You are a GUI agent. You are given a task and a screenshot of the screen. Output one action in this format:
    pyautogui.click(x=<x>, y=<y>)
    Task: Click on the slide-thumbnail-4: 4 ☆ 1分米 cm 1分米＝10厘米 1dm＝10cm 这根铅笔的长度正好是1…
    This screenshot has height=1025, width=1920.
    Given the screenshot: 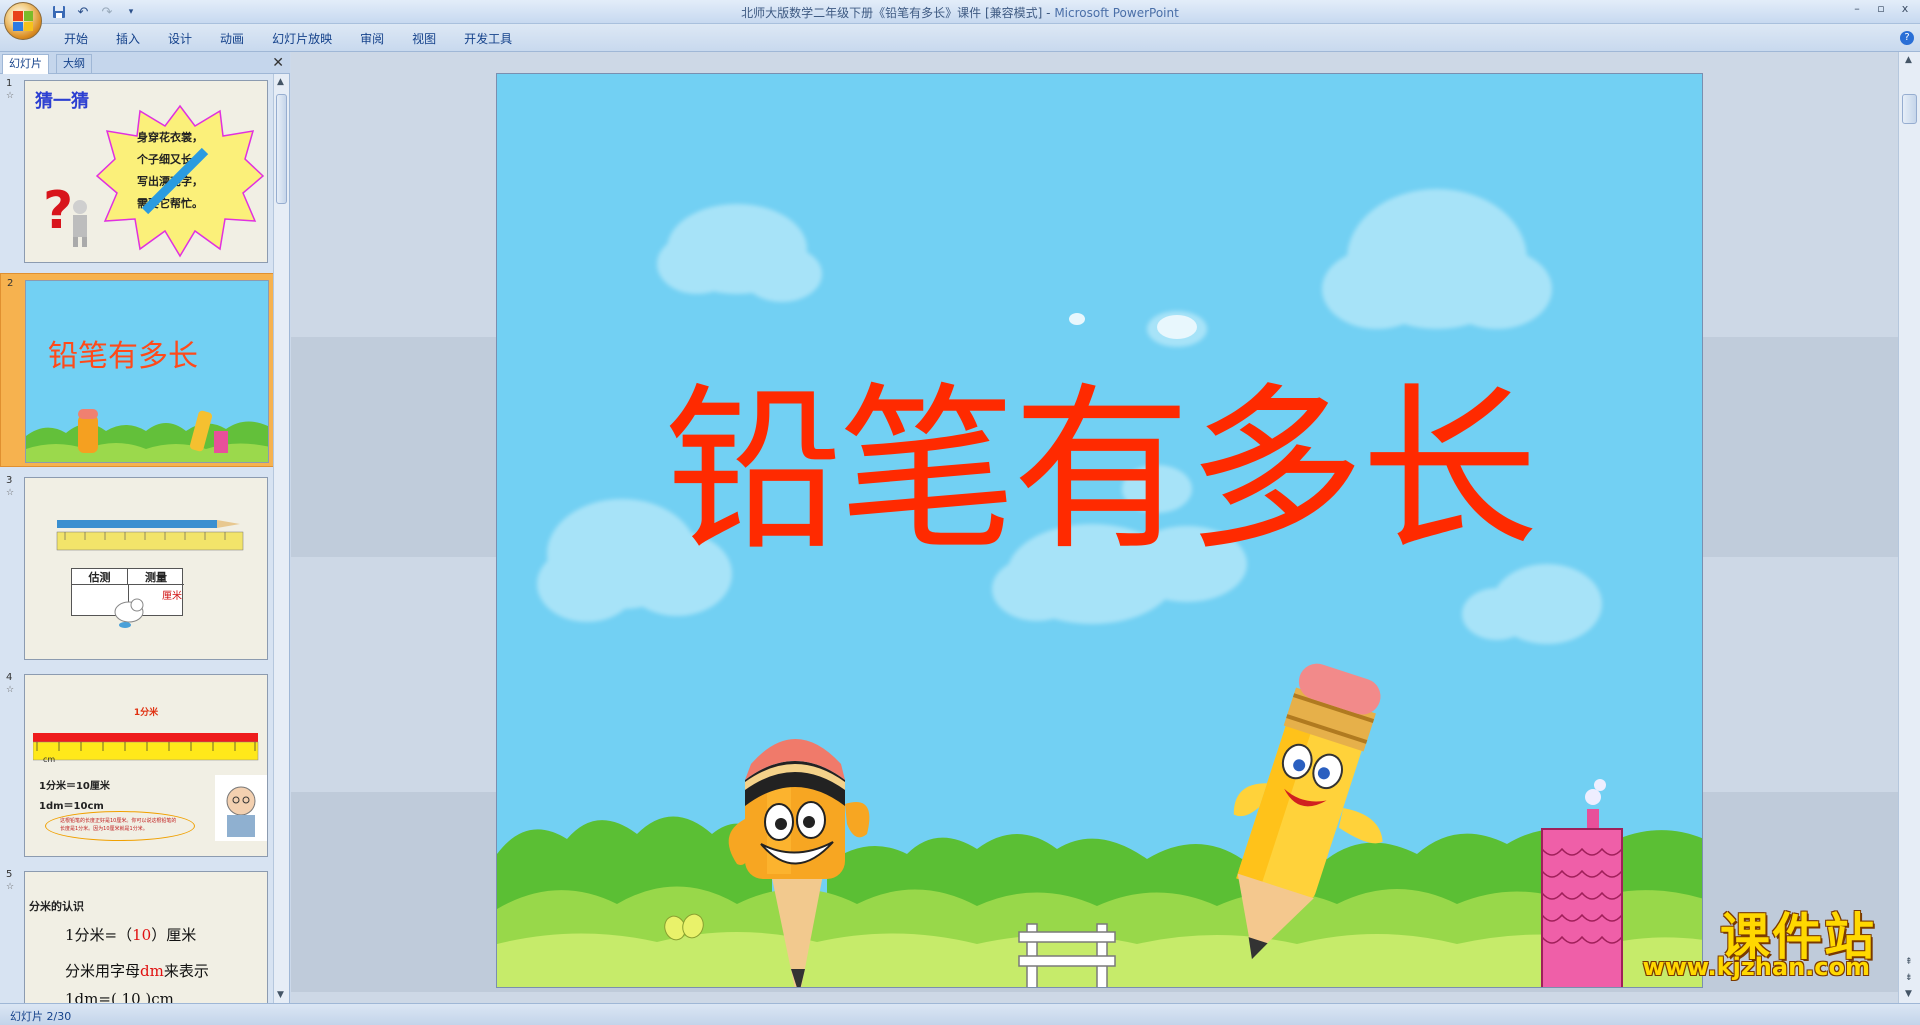 What is the action you would take?
    pyautogui.click(x=137, y=765)
    